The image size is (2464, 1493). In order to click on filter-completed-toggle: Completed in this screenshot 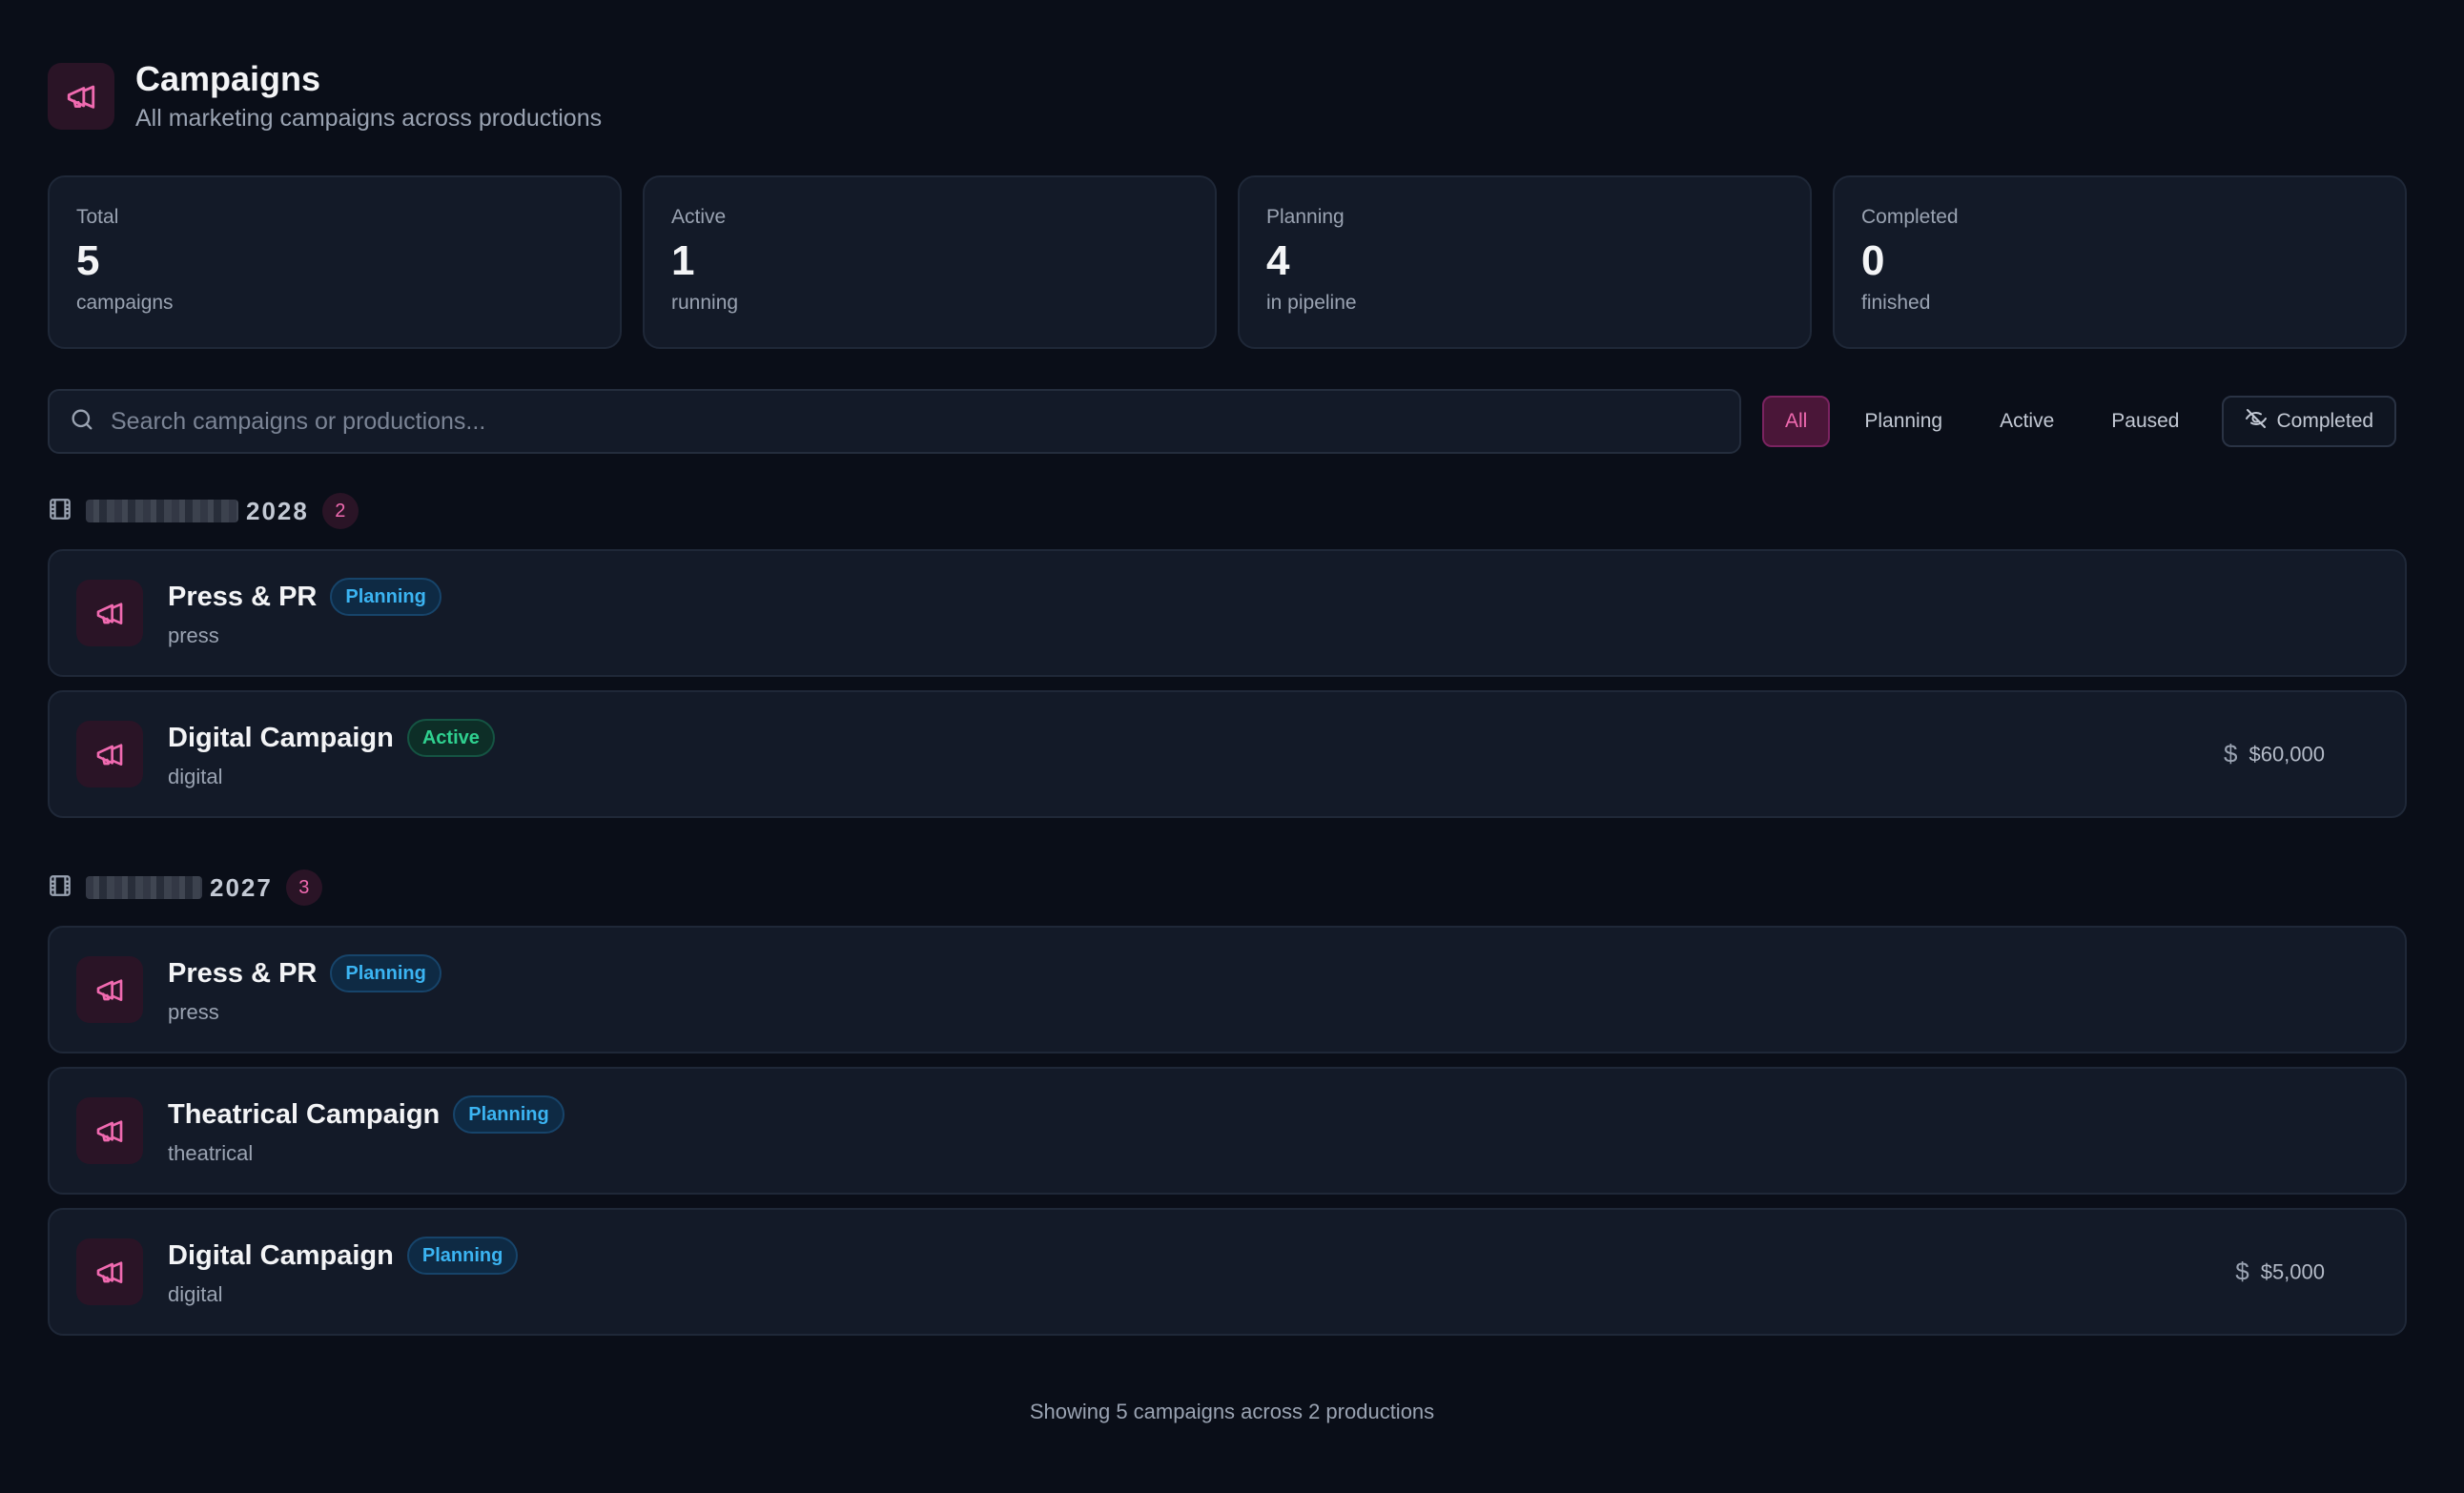, I will do `click(2309, 421)`.